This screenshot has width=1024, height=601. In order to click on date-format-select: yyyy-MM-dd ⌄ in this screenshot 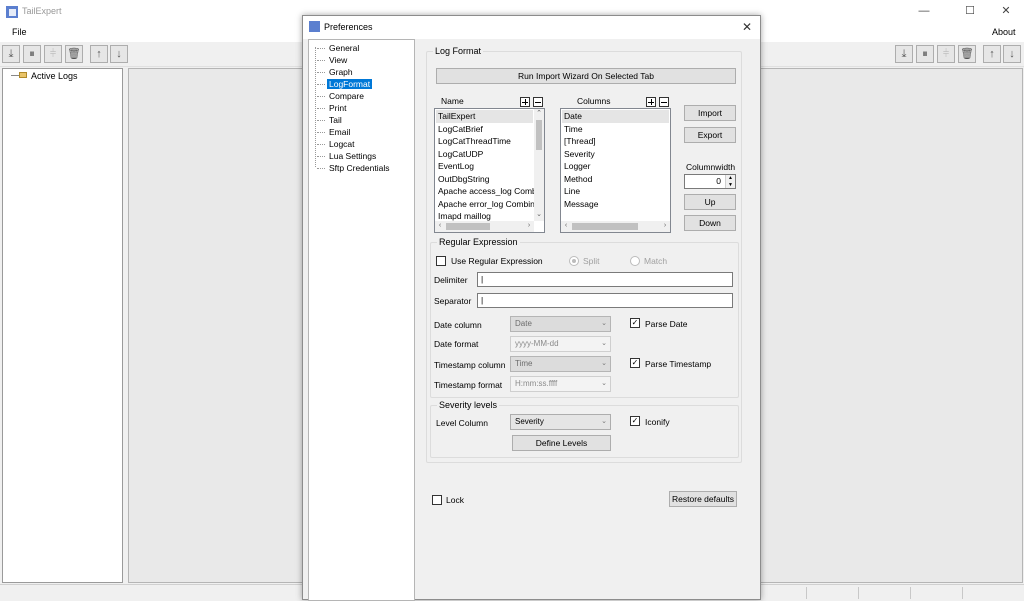, I will do `click(560, 344)`.